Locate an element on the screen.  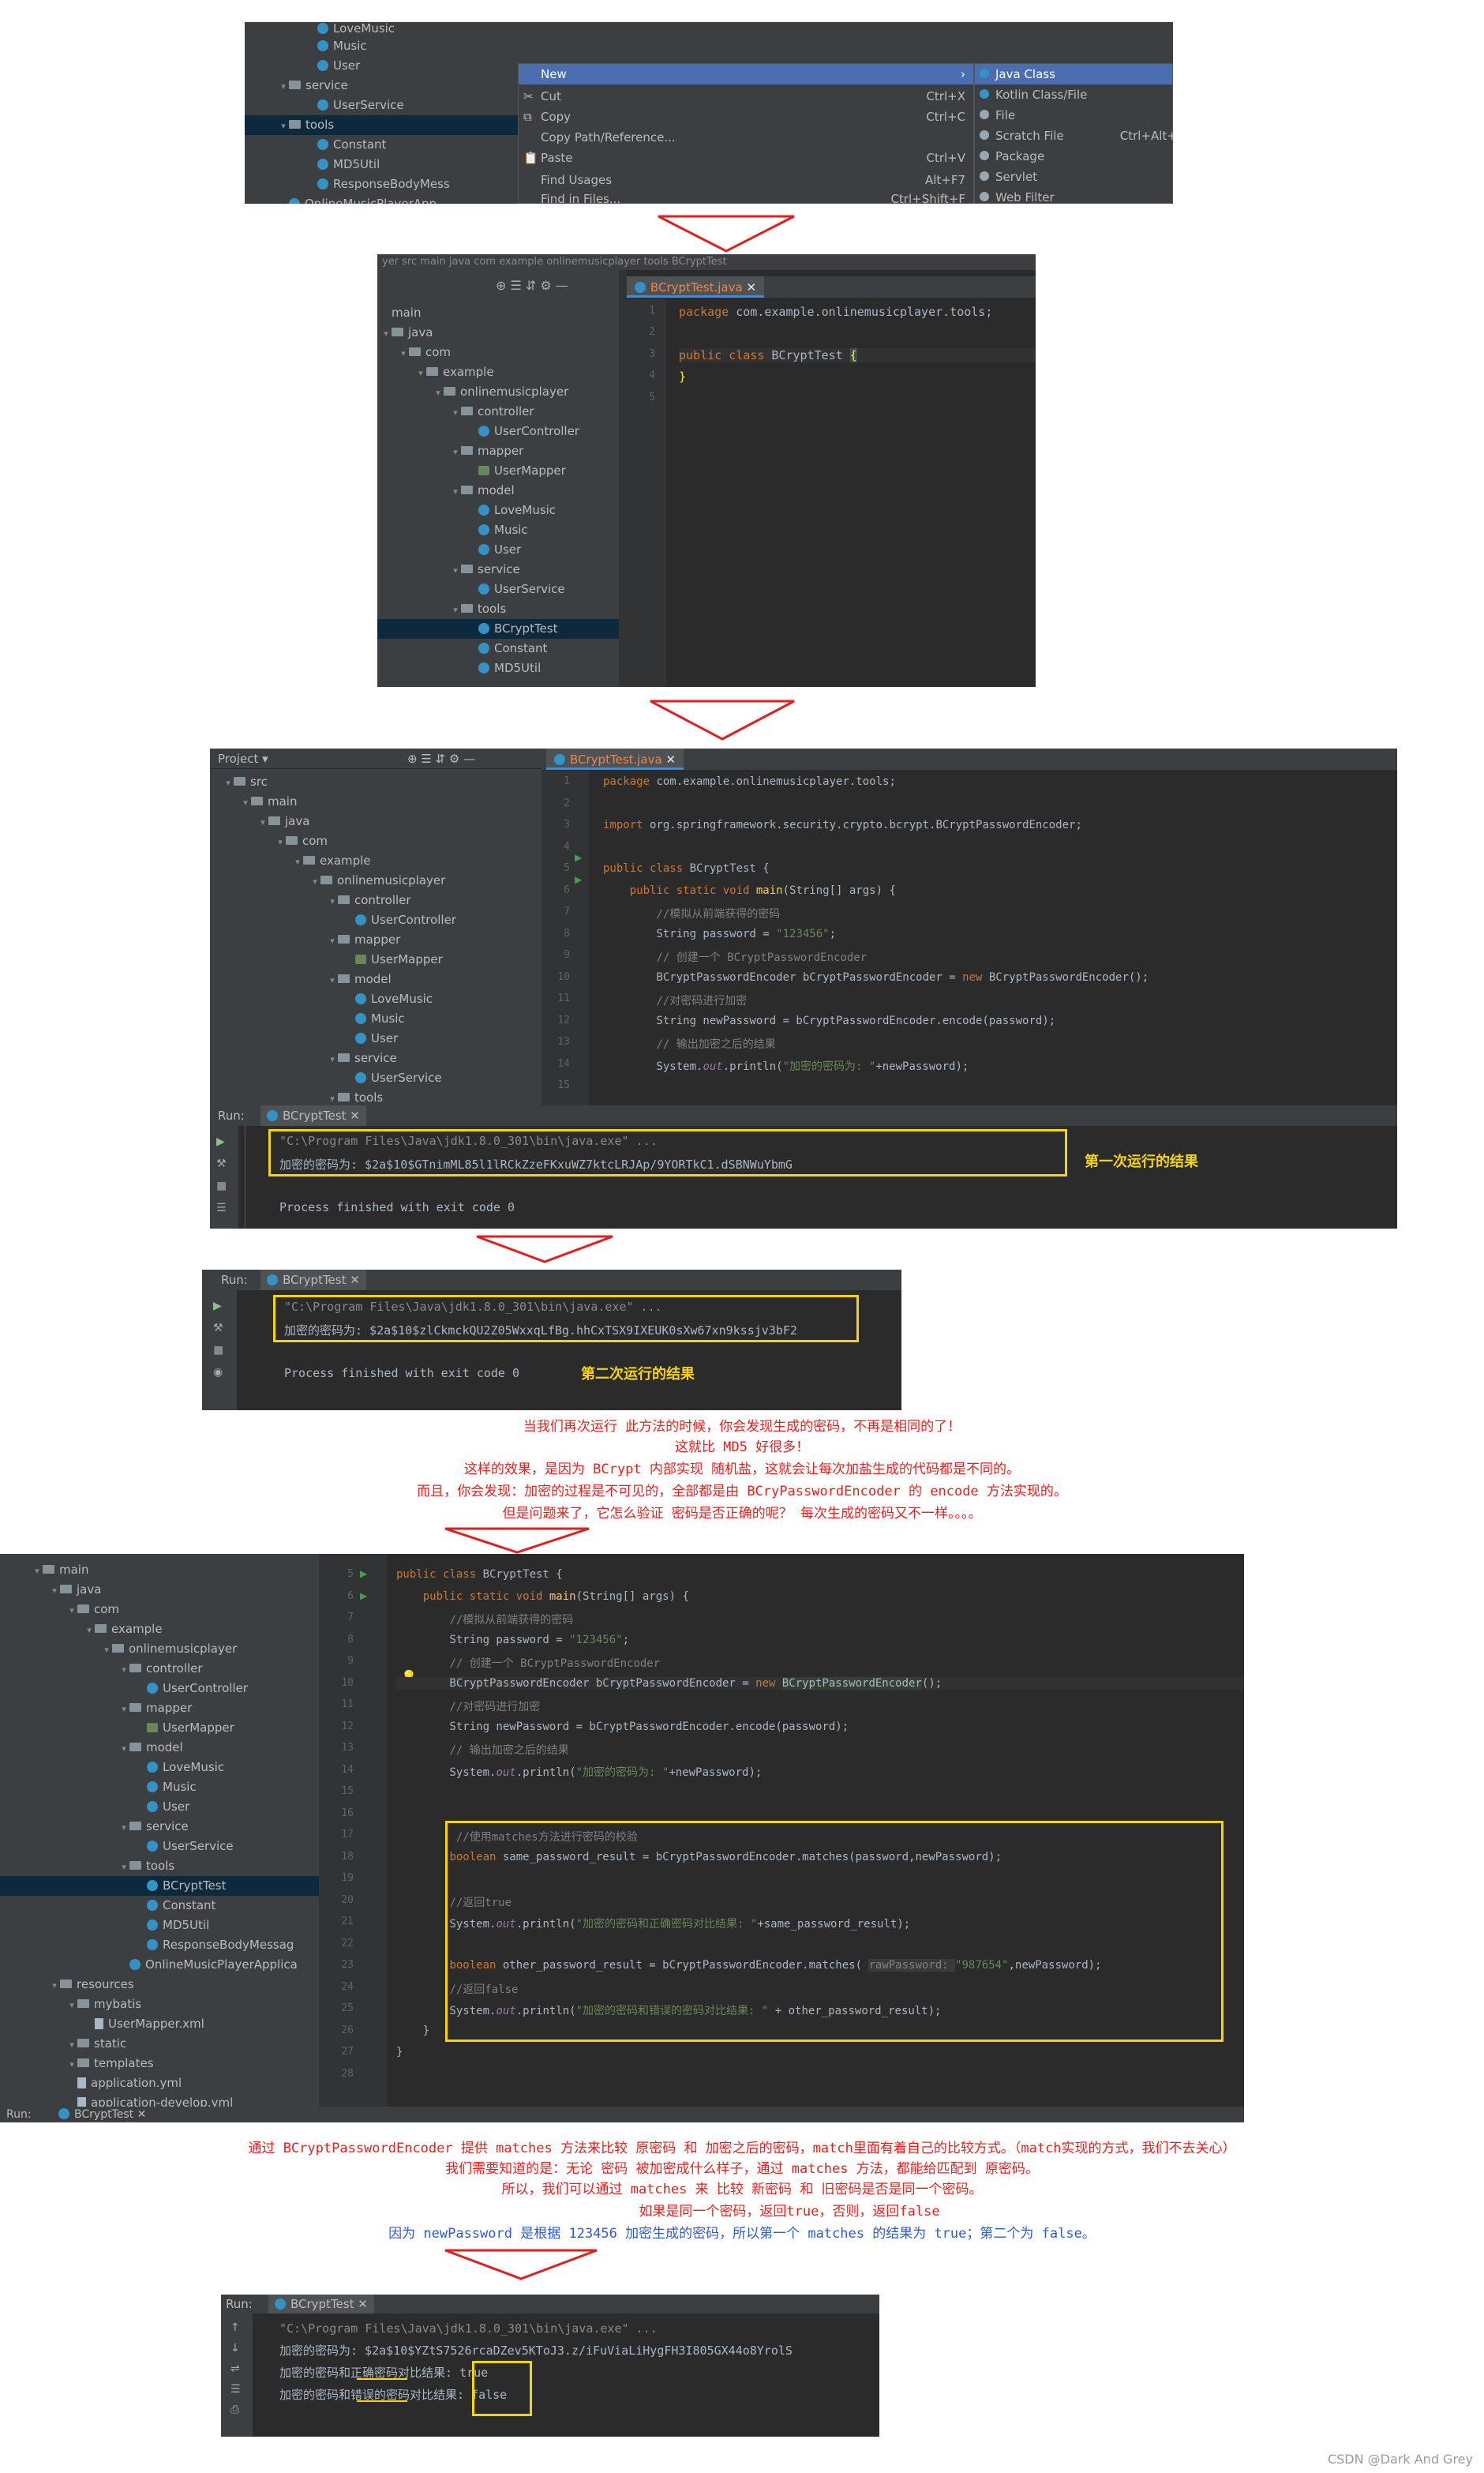
submenu-item: Package is located at coordinates (1073, 156).